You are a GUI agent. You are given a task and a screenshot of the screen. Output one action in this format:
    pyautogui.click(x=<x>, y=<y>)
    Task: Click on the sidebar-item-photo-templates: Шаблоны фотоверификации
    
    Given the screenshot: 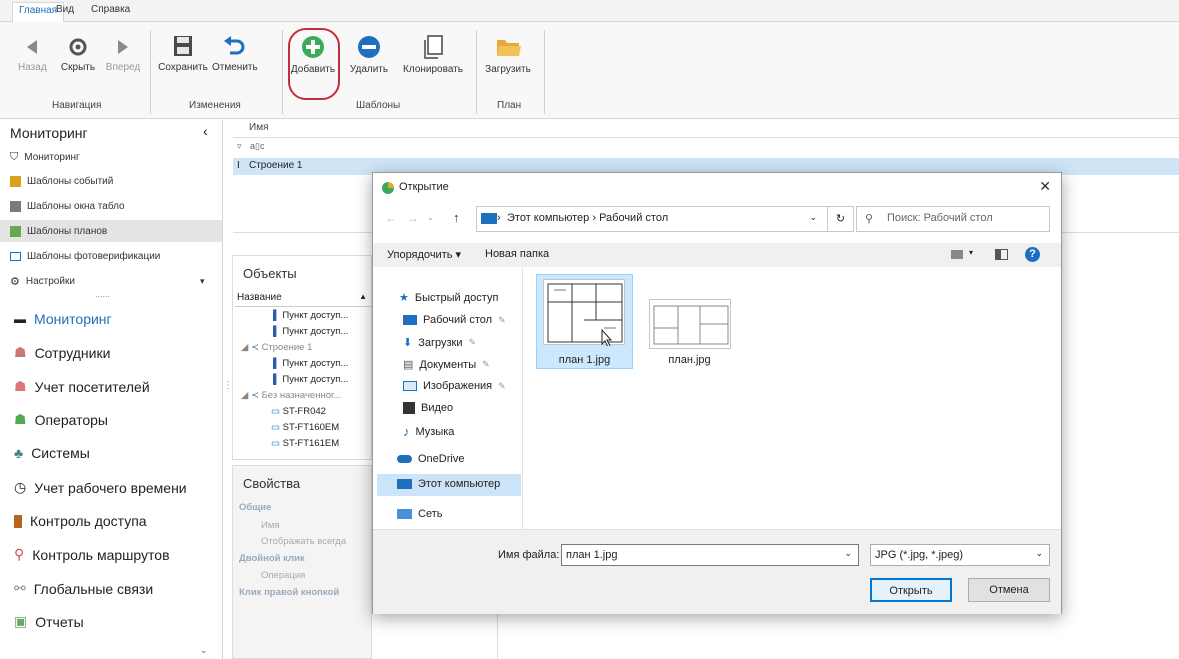 What is the action you would take?
    pyautogui.click(x=85, y=256)
    